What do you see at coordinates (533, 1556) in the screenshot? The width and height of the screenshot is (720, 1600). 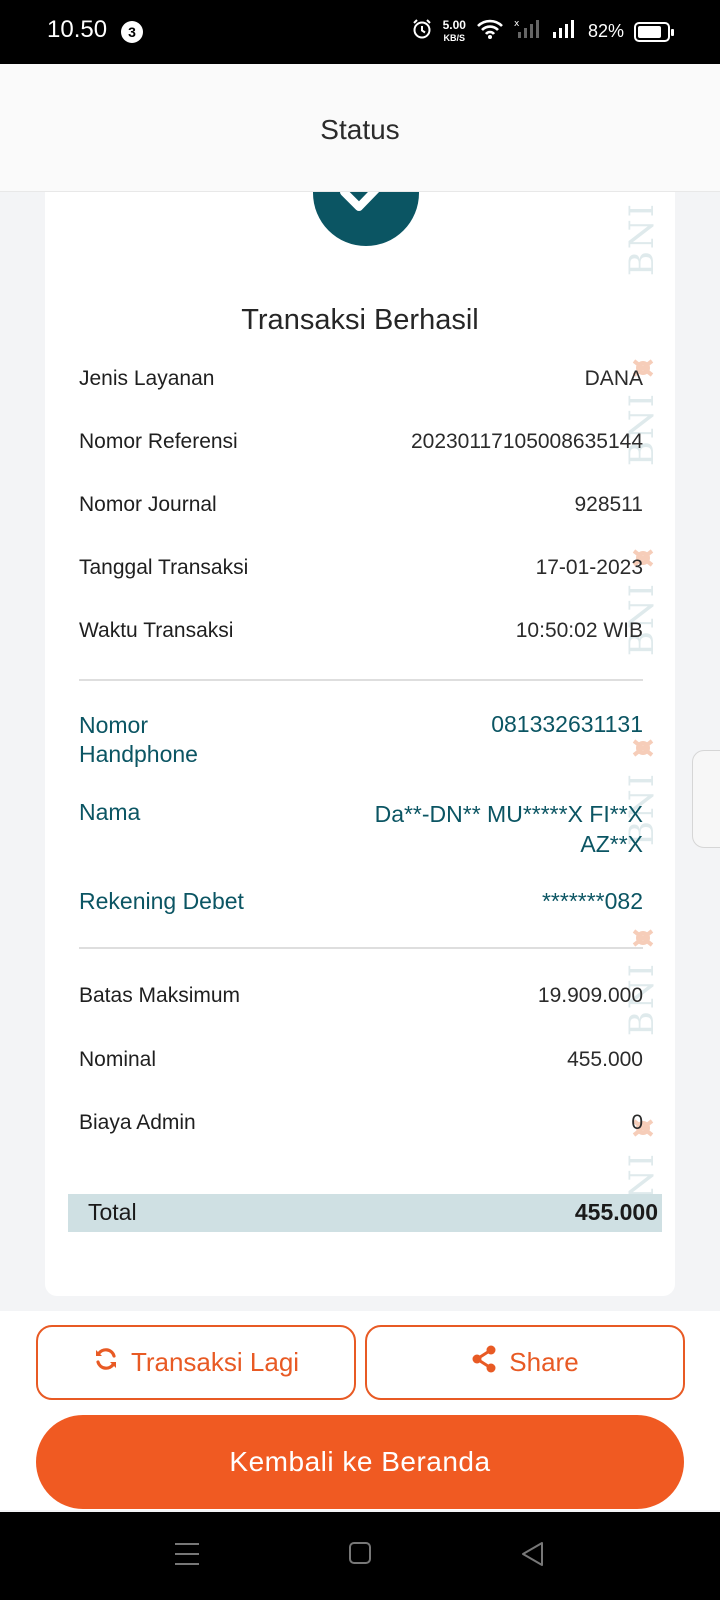 I see `back-icon` at bounding box center [533, 1556].